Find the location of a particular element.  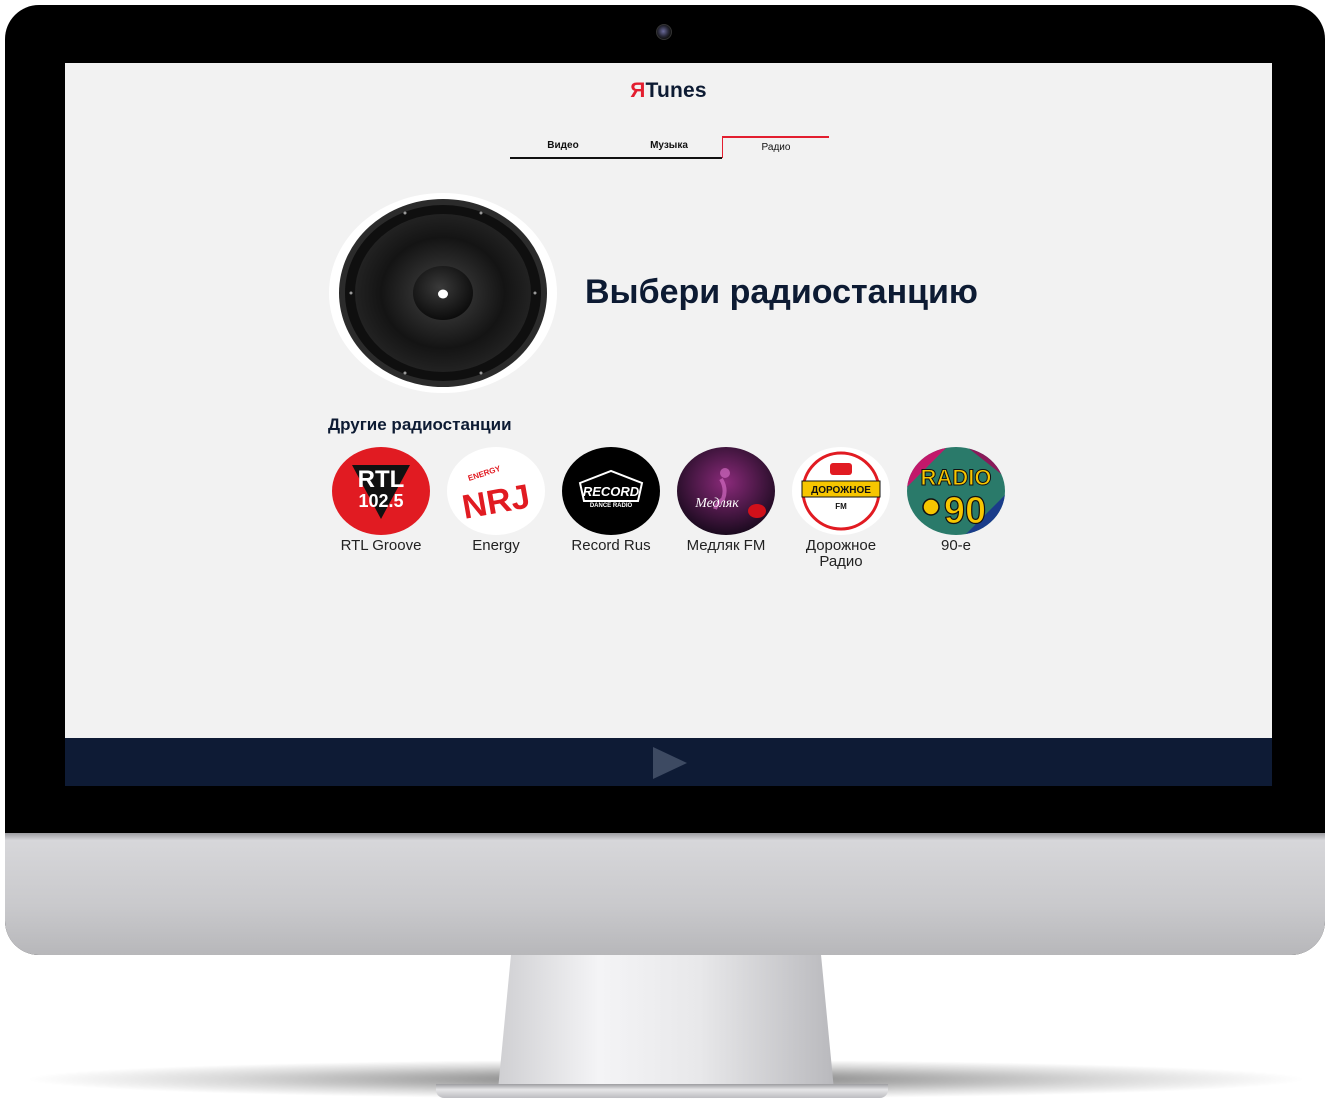

rtl-logo-sub: 102.5 is located at coordinates (380, 501).